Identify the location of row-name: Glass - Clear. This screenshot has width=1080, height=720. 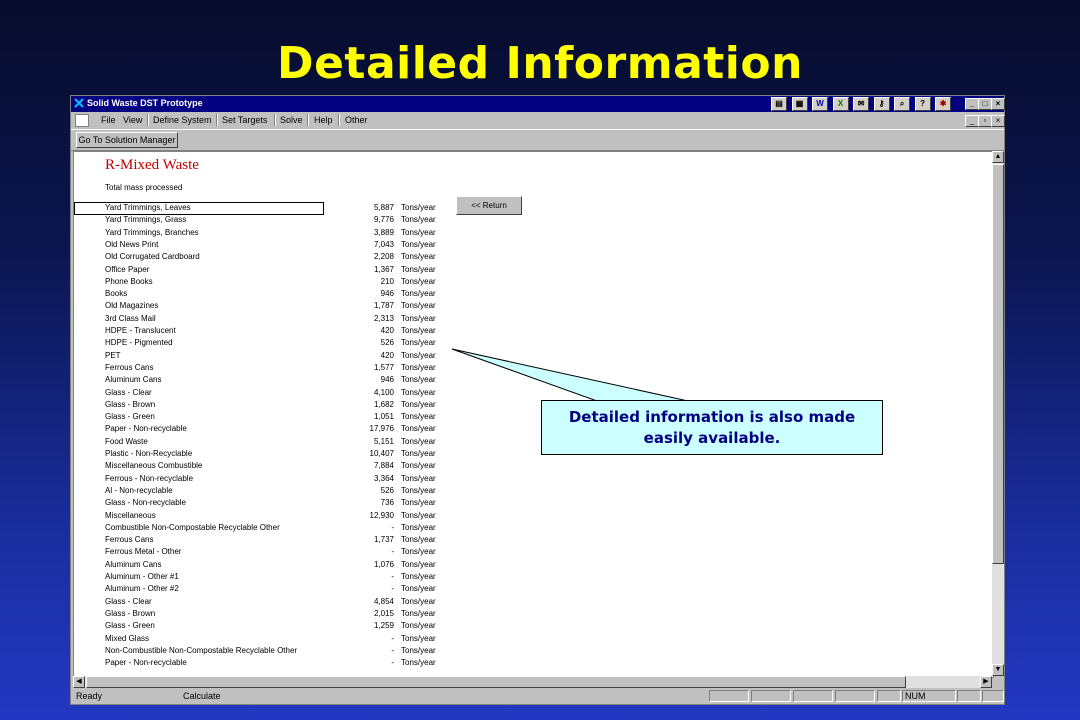
(128, 392).